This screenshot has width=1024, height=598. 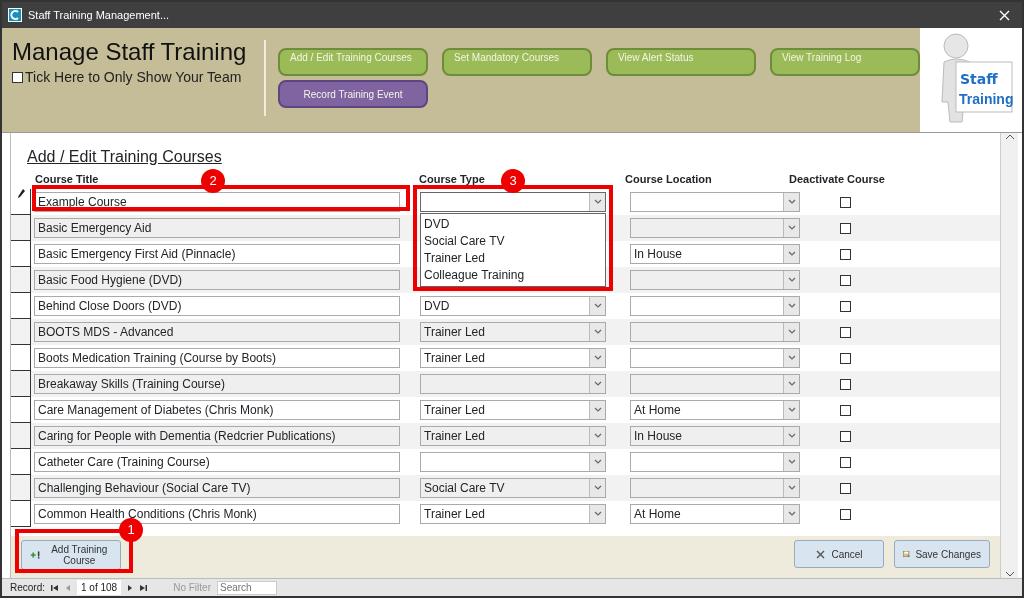 What do you see at coordinates (27, 588) in the screenshot?
I see `record-label: Record:` at bounding box center [27, 588].